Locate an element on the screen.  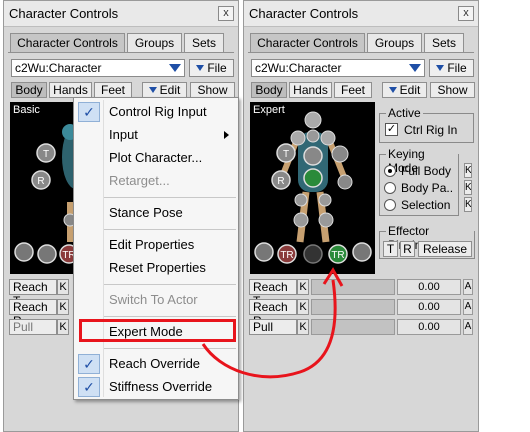
annotation-arrow is located at coordinates (272, 323).